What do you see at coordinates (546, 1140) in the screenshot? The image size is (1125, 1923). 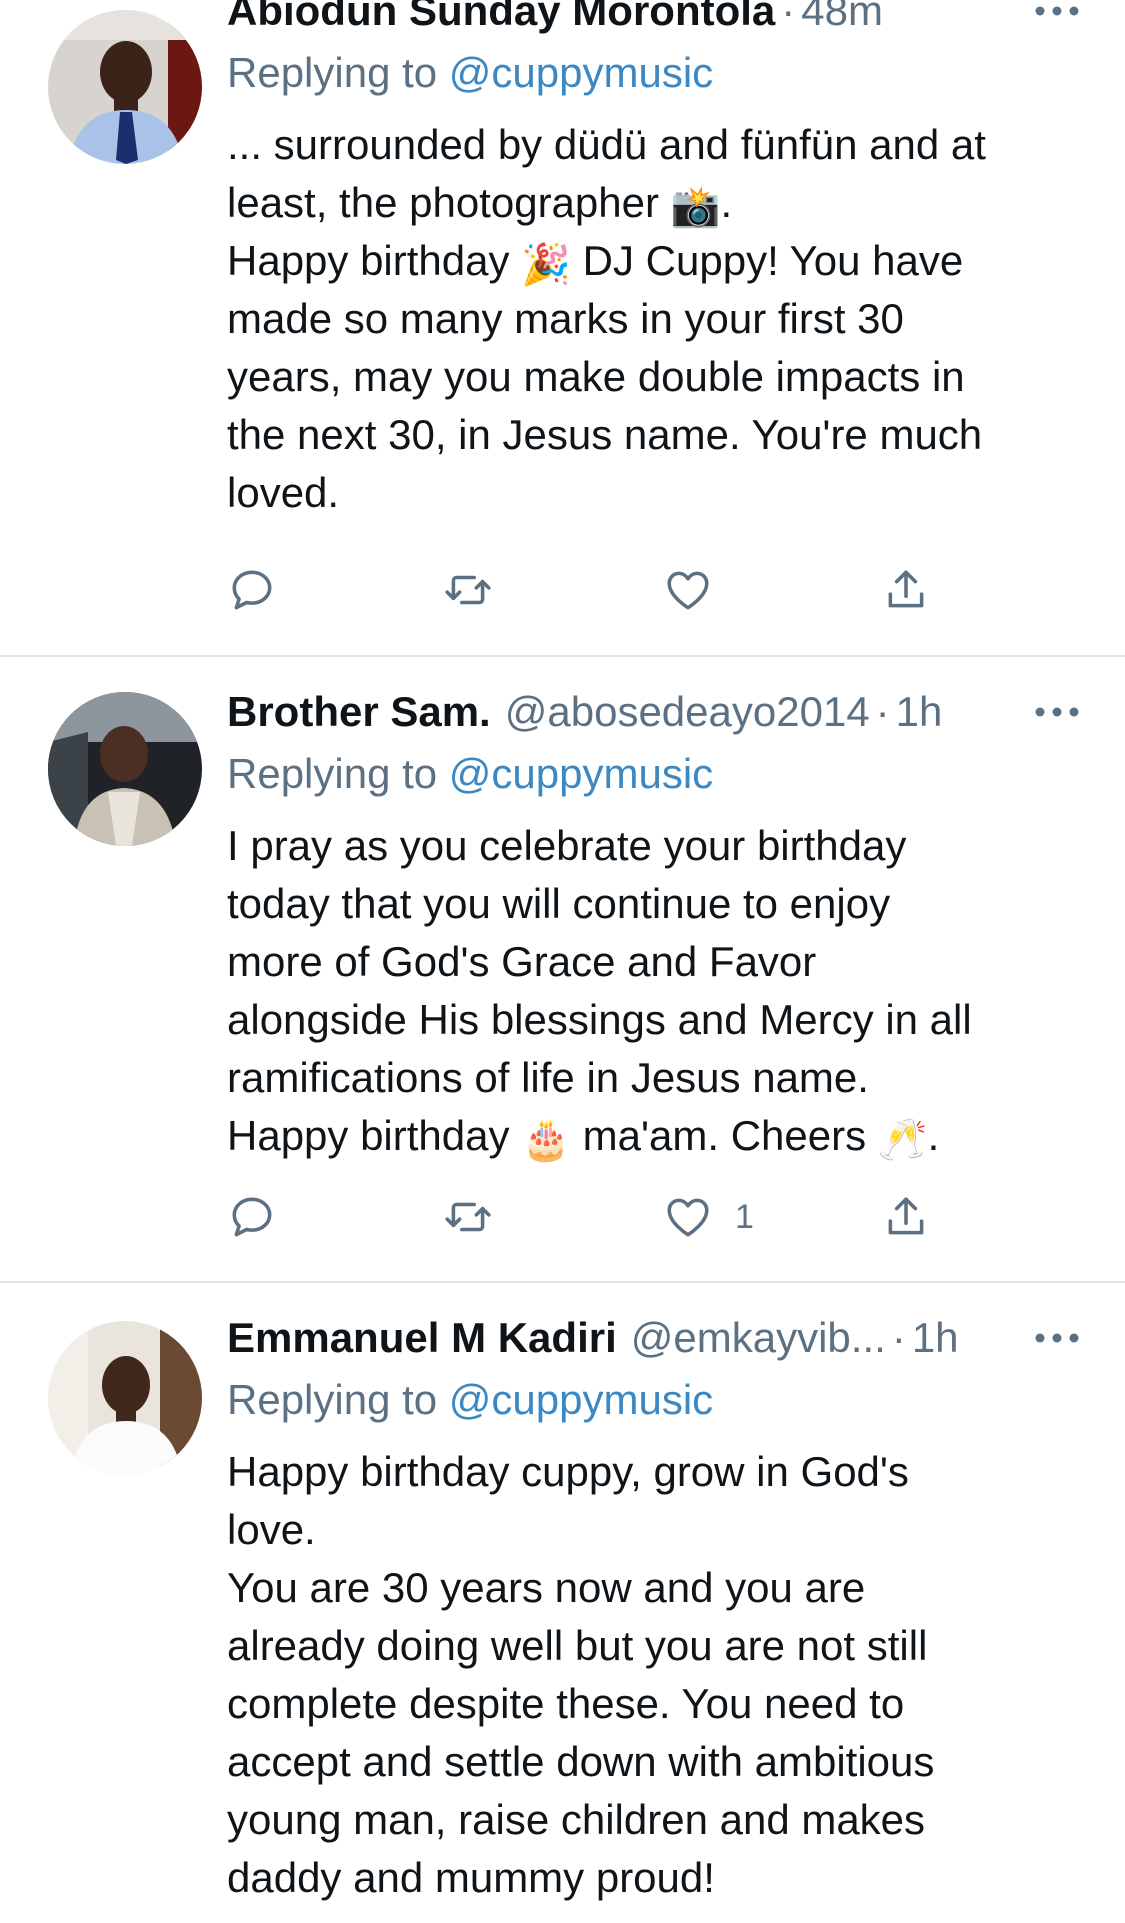 I see `birthday-cake-emoji: 🎂` at bounding box center [546, 1140].